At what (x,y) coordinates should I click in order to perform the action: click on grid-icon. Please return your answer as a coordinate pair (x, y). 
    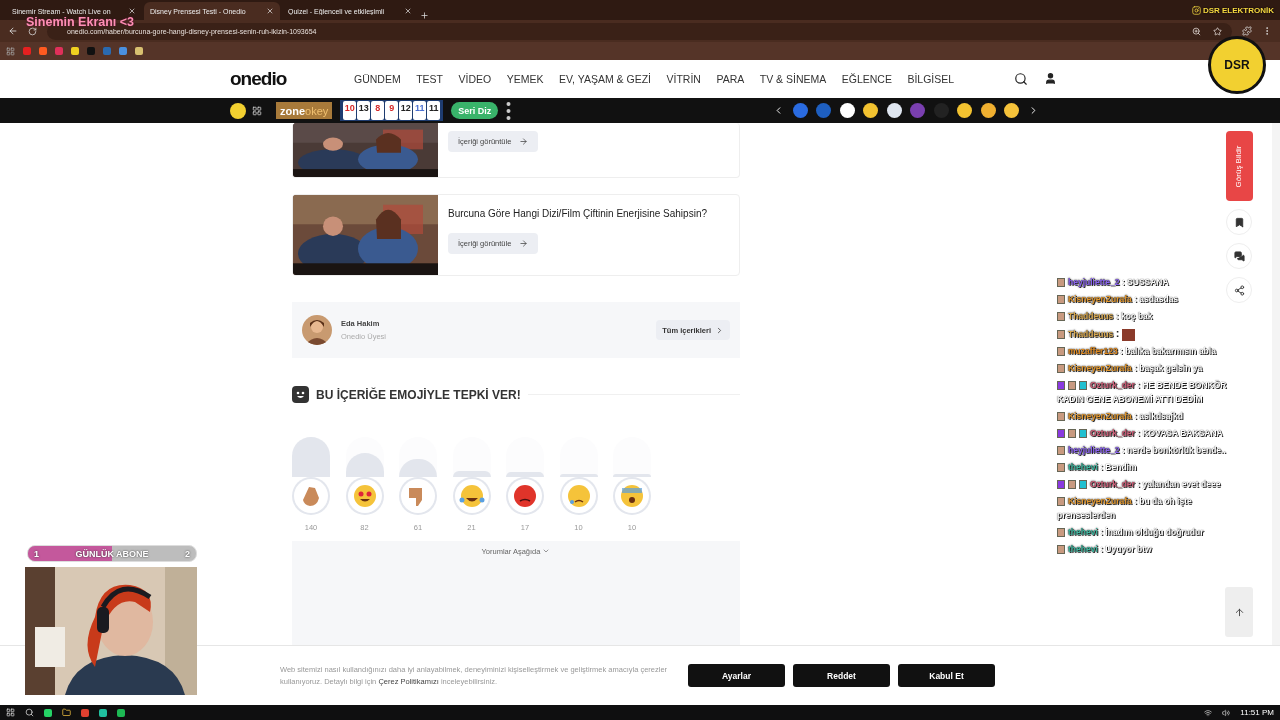
    Looking at the image, I should click on (257, 110).